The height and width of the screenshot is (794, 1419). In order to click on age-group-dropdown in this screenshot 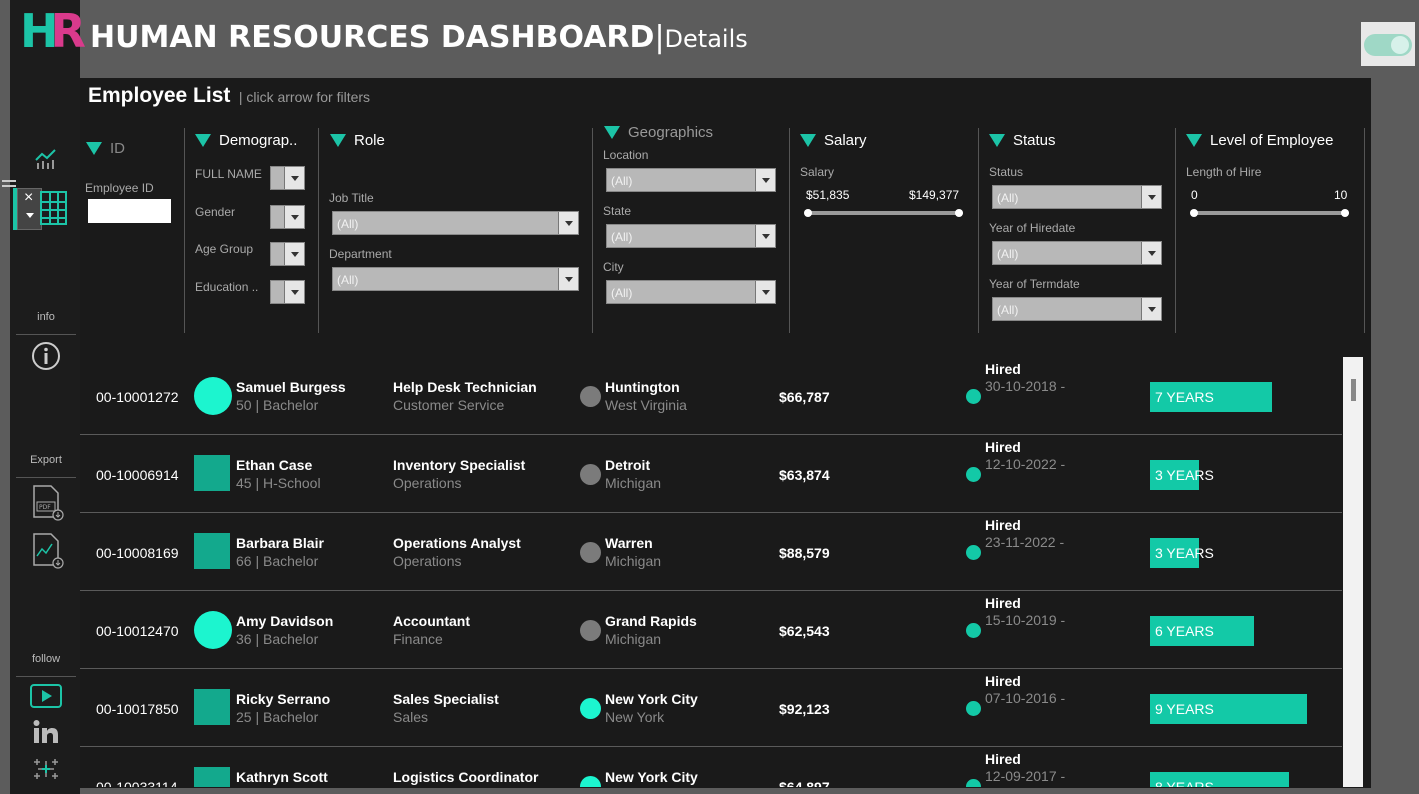, I will do `click(287, 254)`.